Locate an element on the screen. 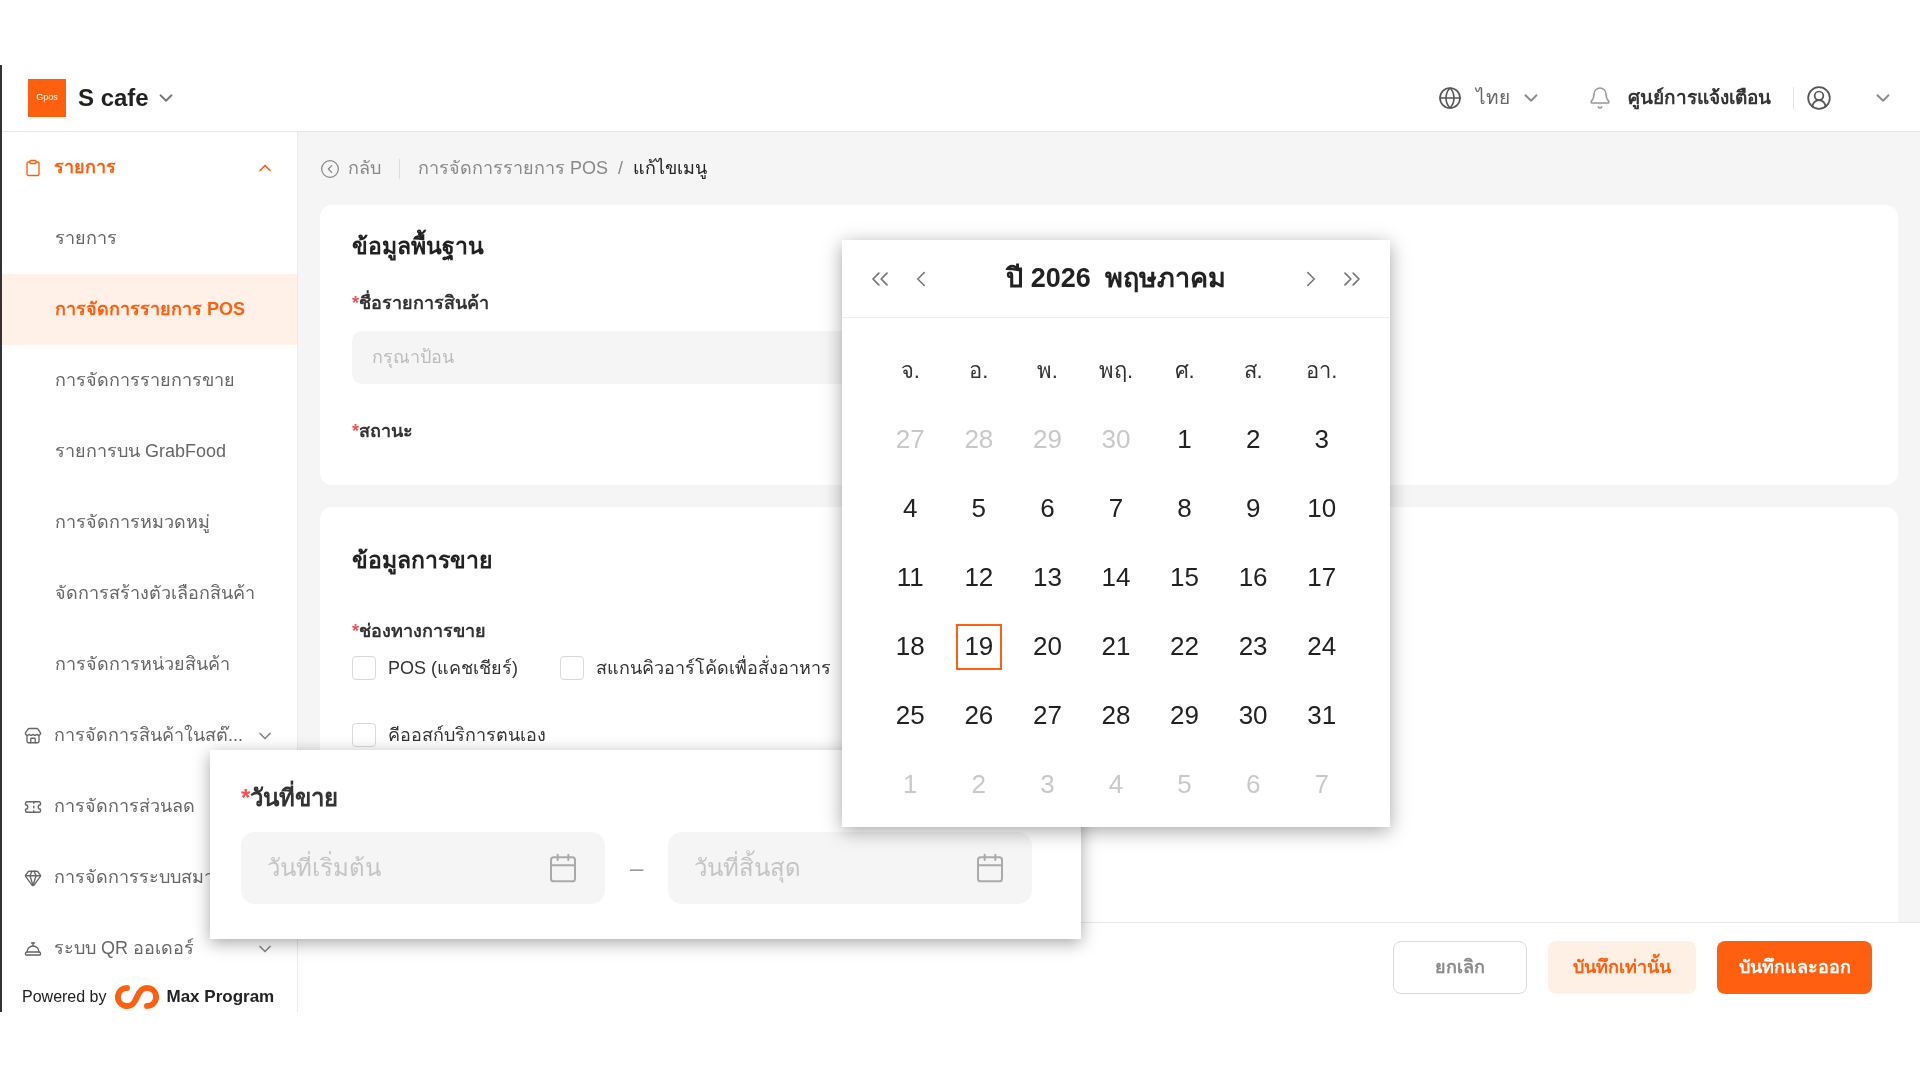 The width and height of the screenshot is (1920, 1080). calendar-day: 21 is located at coordinates (1116, 646).